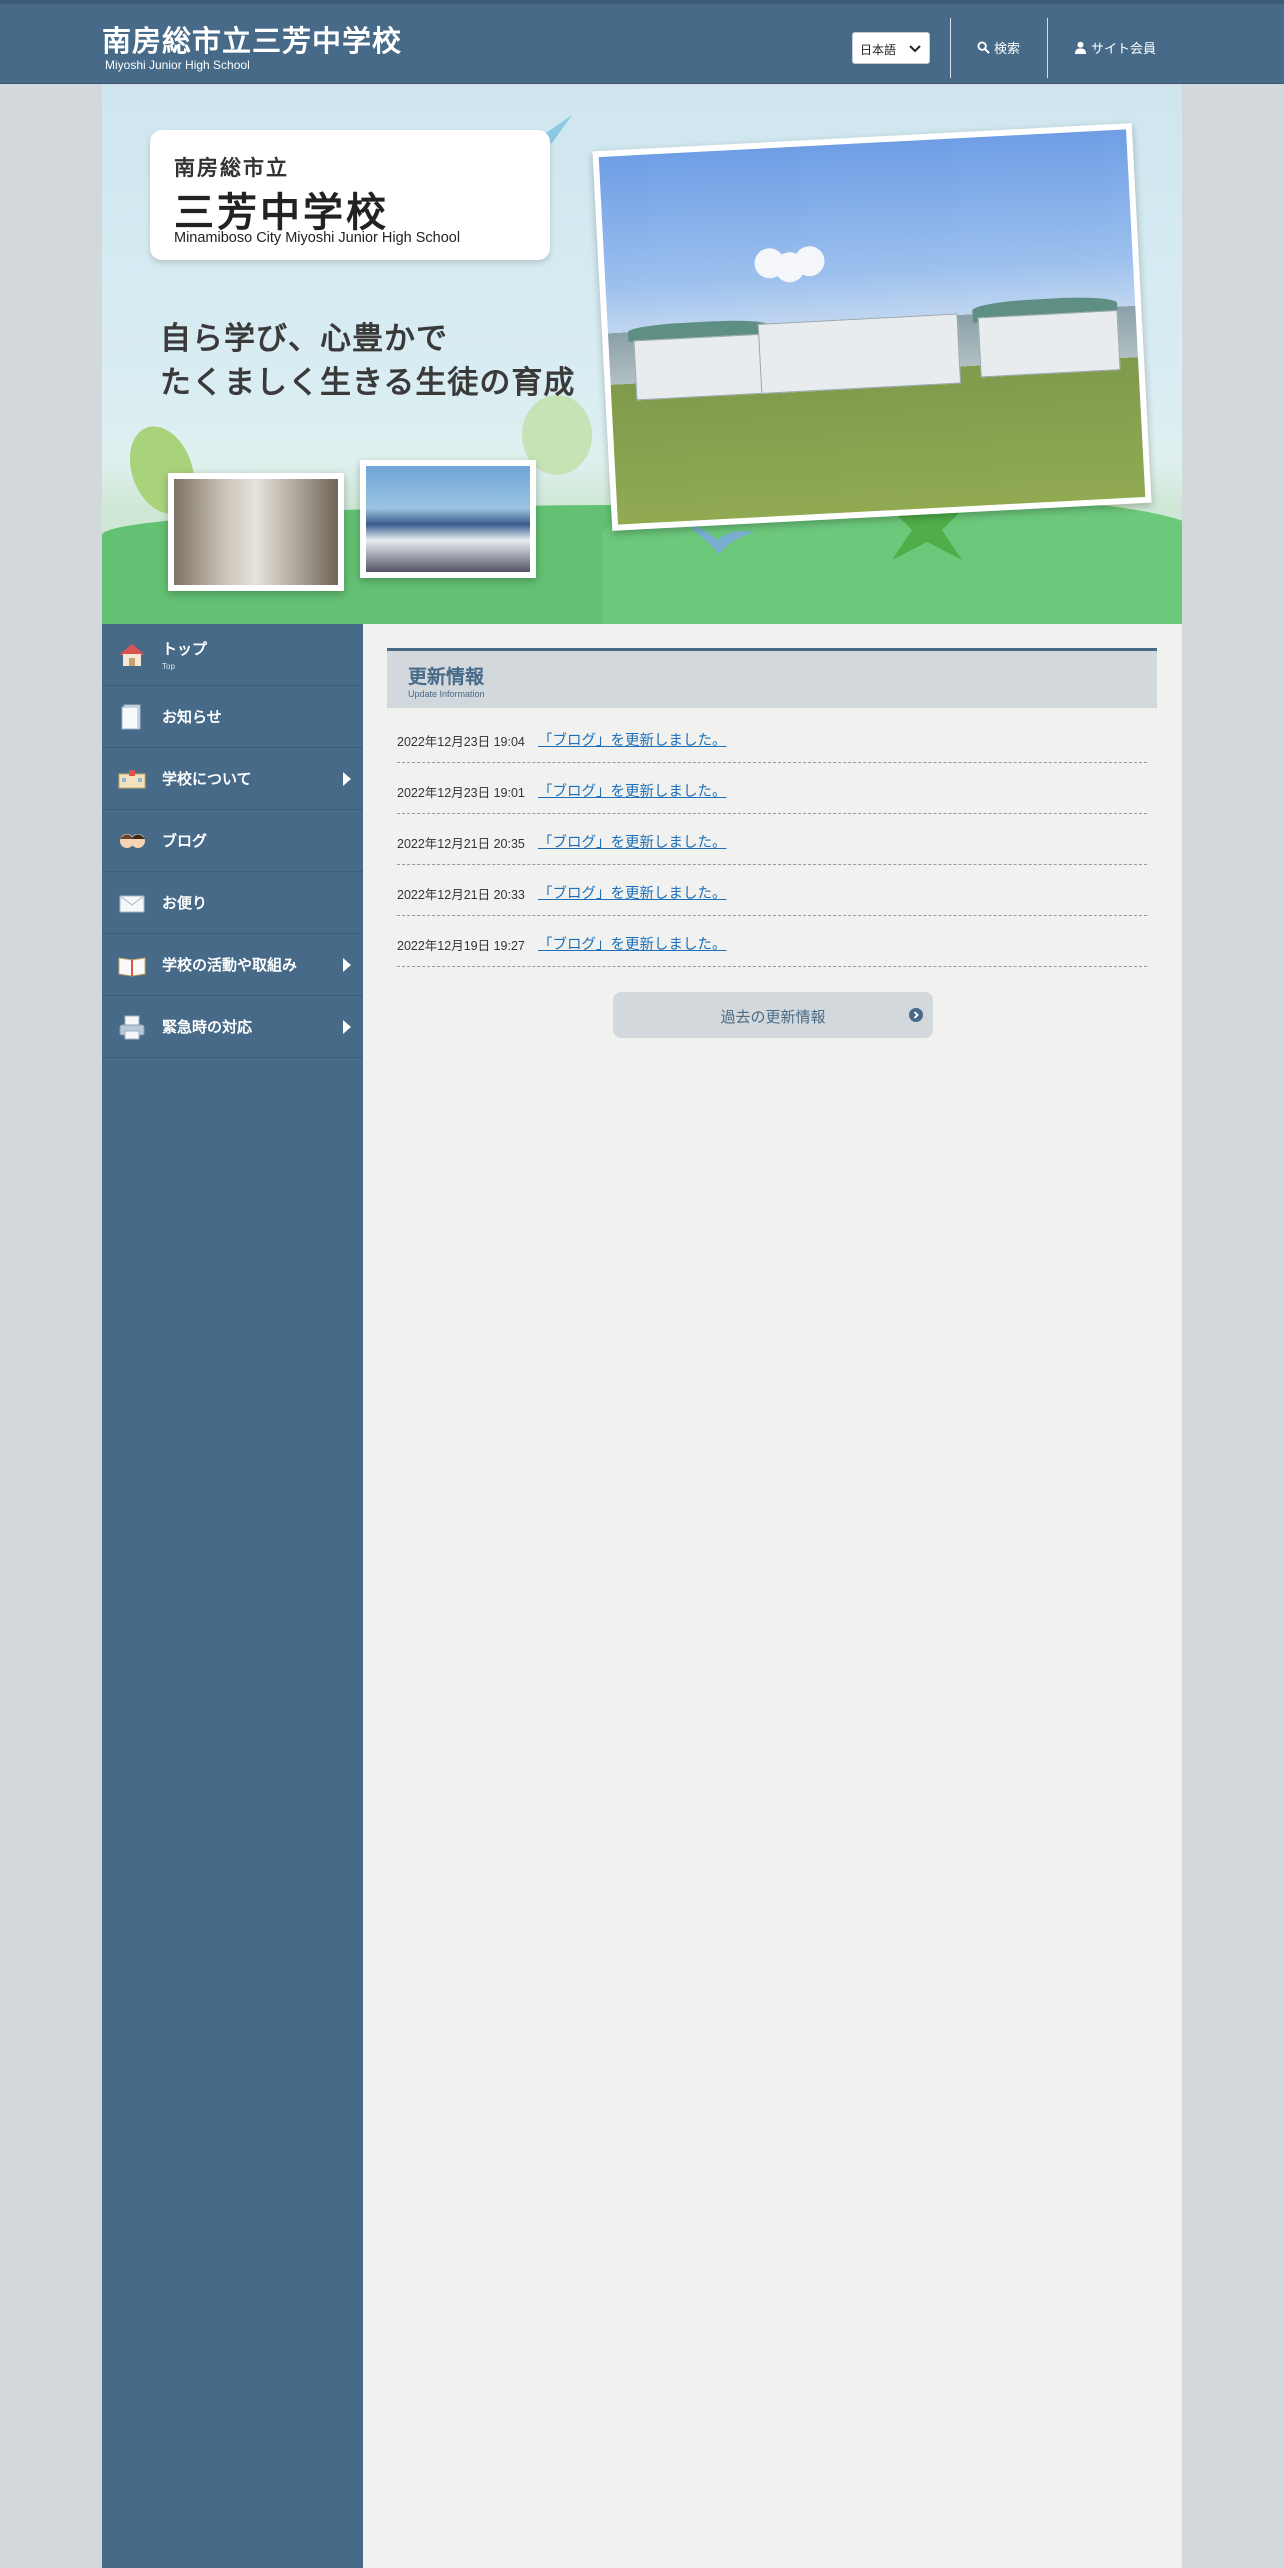  I want to click on list-item: 2022年12月21日 20:35 「ブログ」を更新しました。, so click(772, 839).